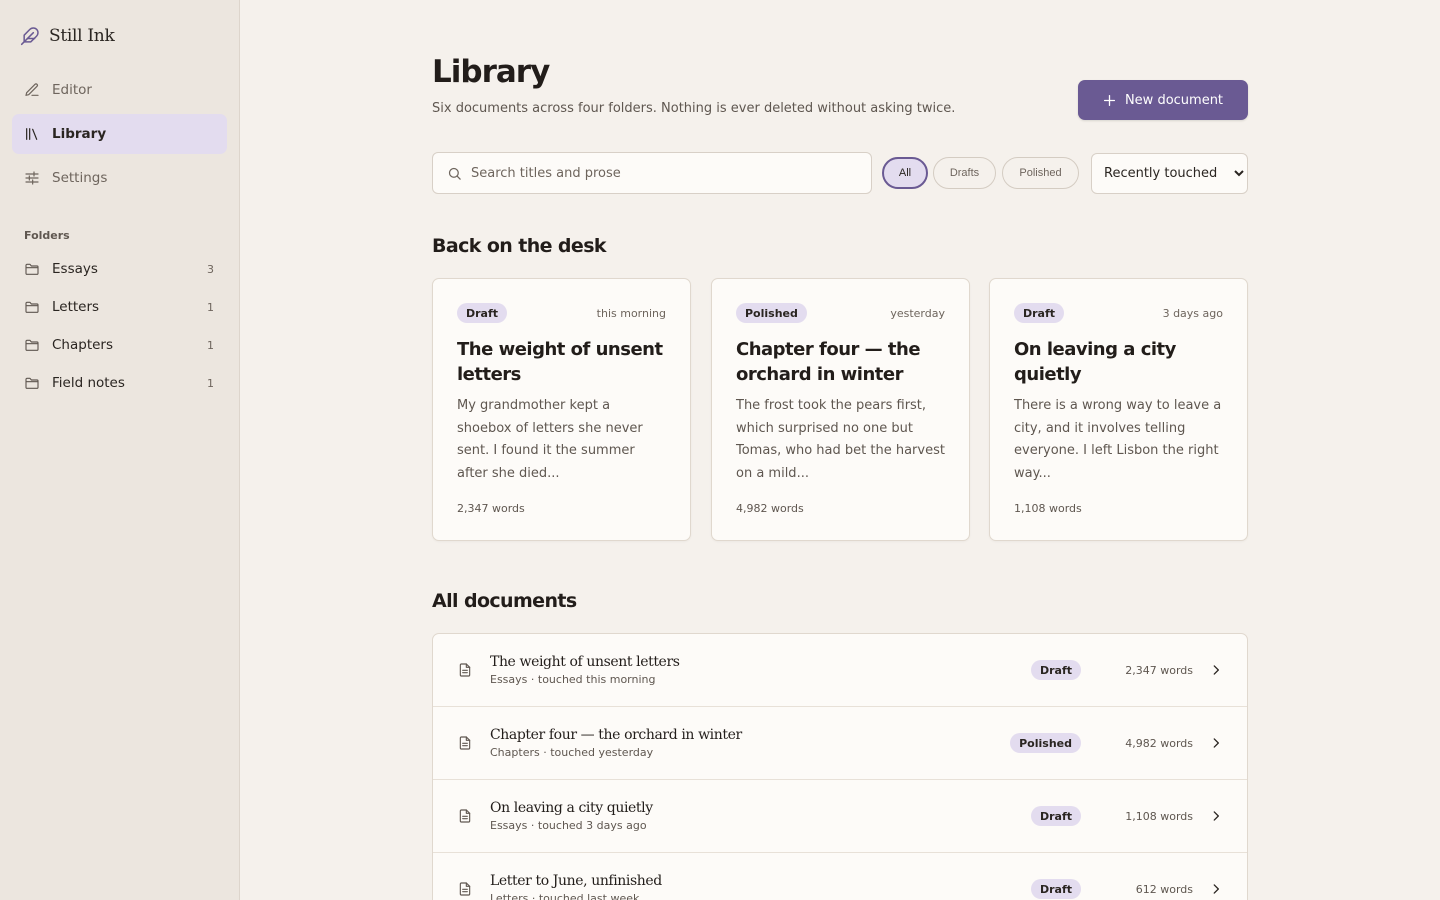 The height and width of the screenshot is (900, 1440). What do you see at coordinates (454, 173) in the screenshot?
I see `search-icon` at bounding box center [454, 173].